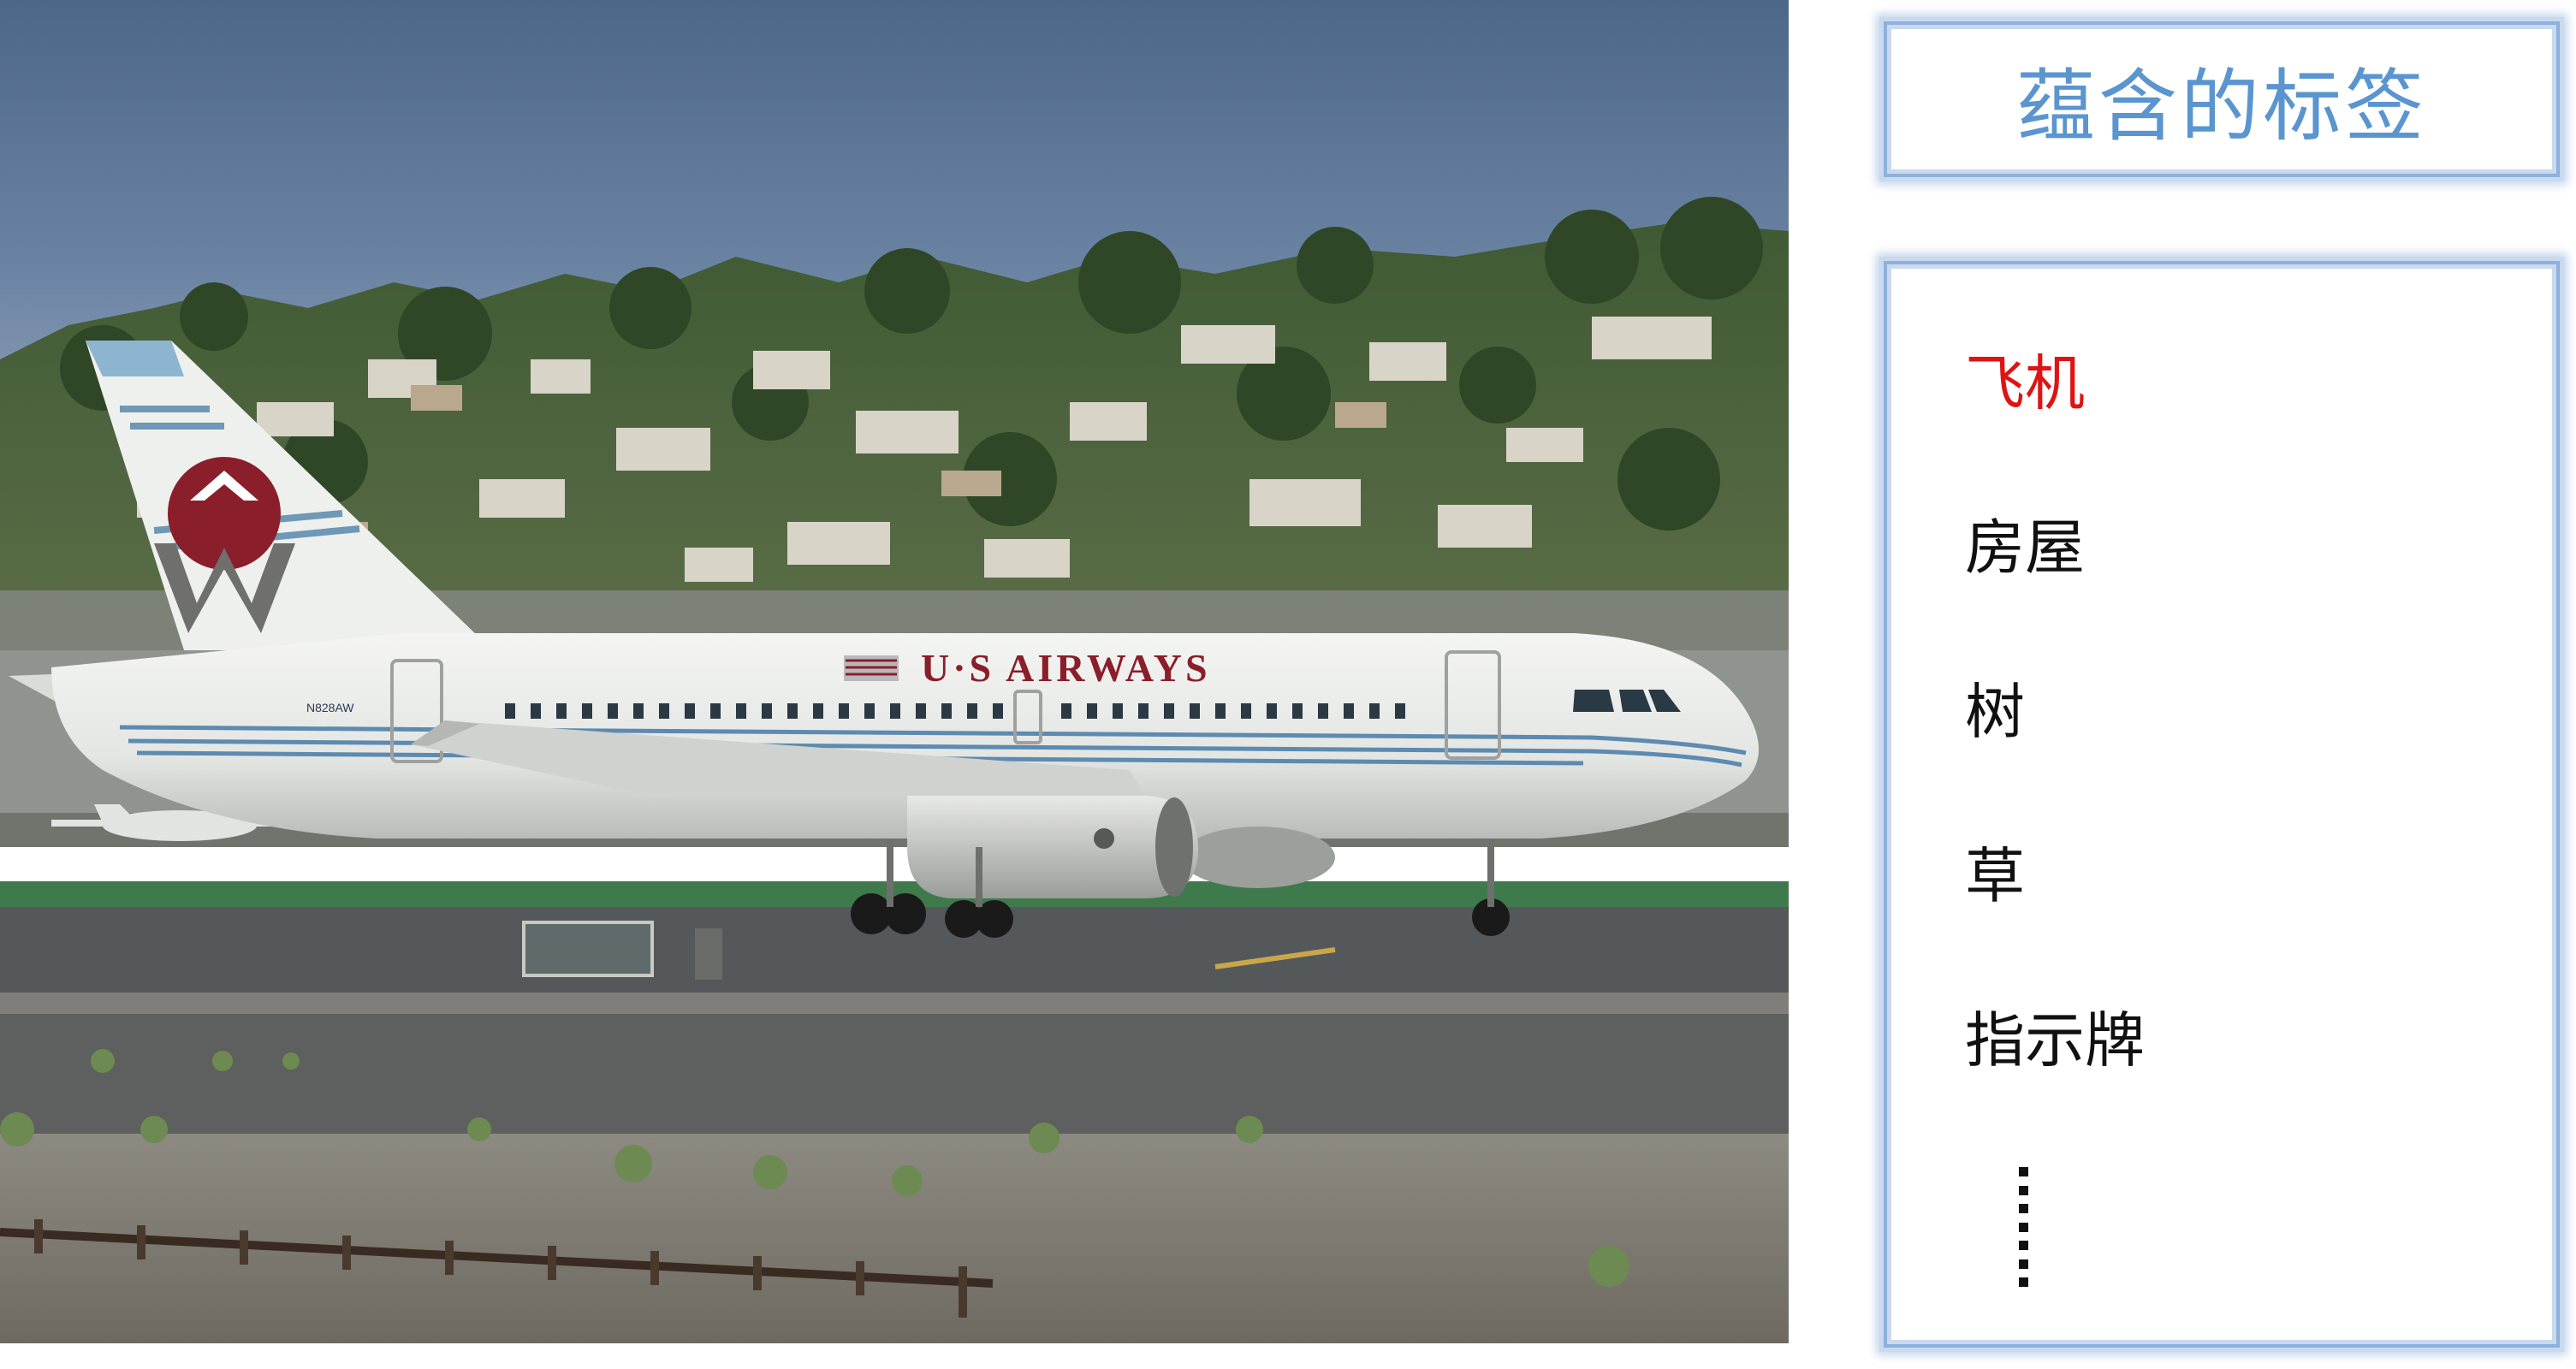 Image resolution: width=2576 pixels, height=1369 pixels. Describe the element at coordinates (330, 707) in the screenshot. I see `registration-mark: N828AW` at that location.